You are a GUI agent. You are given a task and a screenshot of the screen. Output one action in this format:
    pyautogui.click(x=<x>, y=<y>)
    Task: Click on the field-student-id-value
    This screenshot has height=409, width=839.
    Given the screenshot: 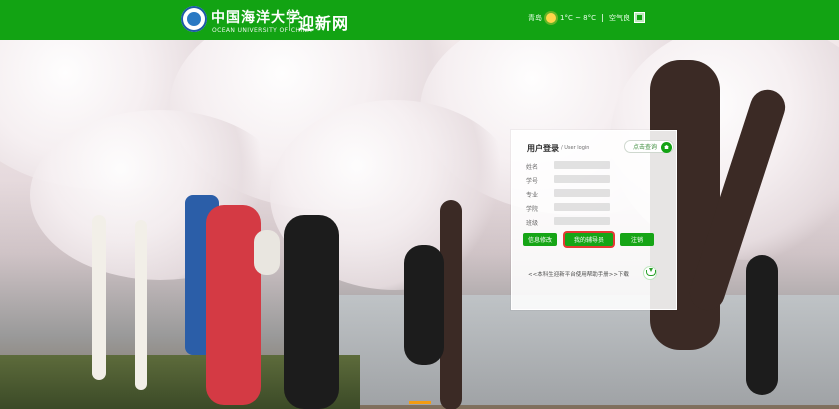 What is the action you would take?
    pyautogui.click(x=582, y=179)
    